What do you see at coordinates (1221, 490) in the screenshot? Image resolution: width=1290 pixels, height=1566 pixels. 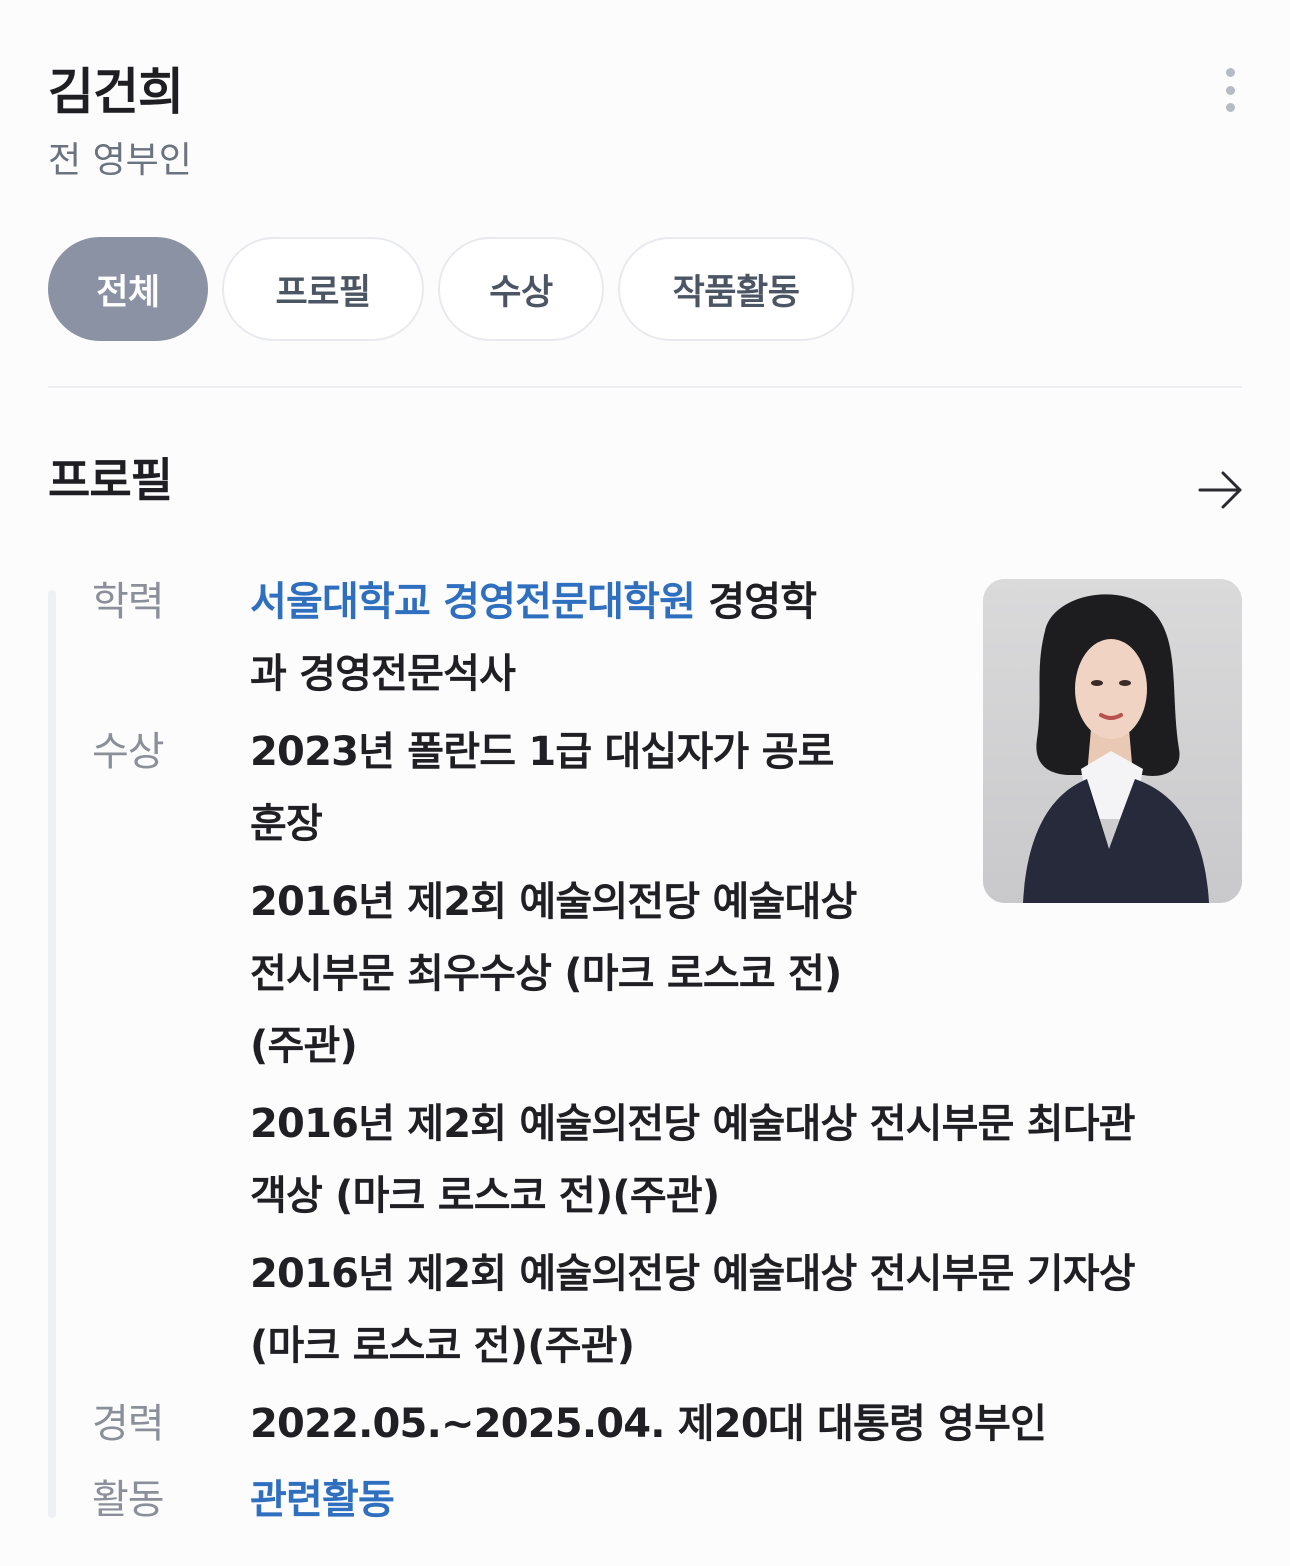 I see `arrow-right-icon` at bounding box center [1221, 490].